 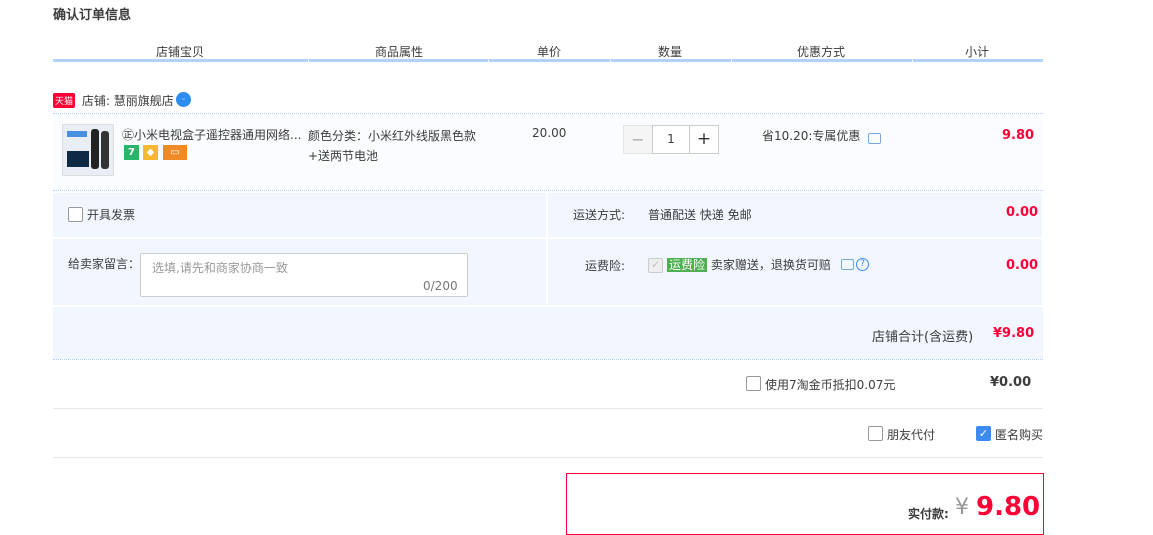 I want to click on insurance-comment-icon, so click(x=847, y=264).